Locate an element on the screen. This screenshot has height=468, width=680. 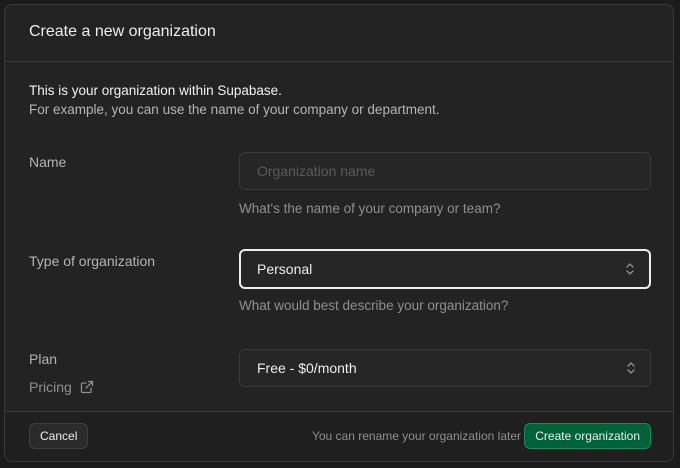
create-organization-button: Create organization is located at coordinates (587, 436).